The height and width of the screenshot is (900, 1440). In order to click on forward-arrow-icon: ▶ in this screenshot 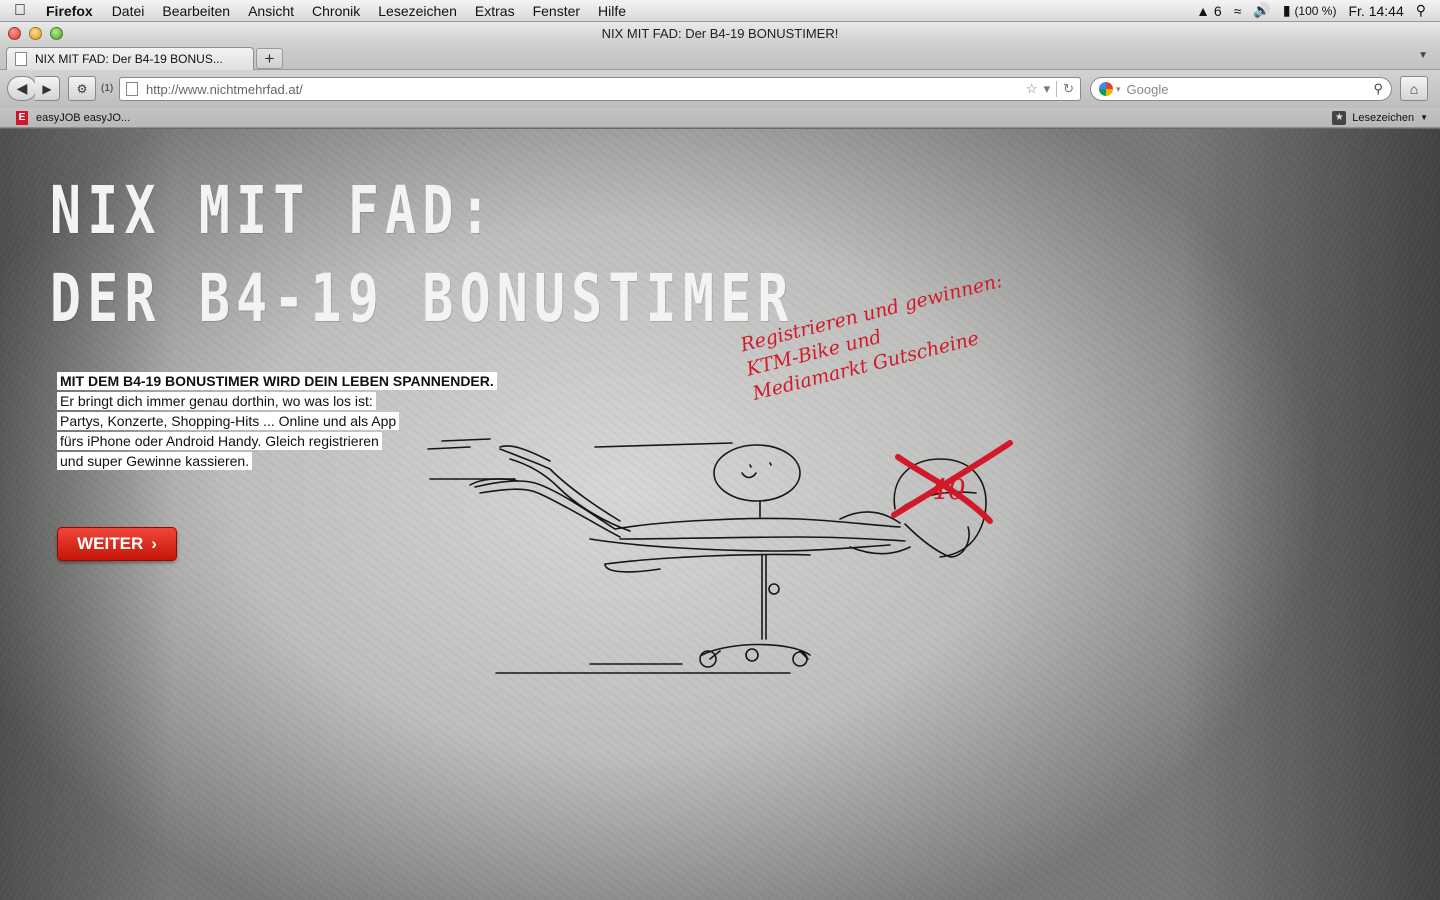, I will do `click(47, 88)`.